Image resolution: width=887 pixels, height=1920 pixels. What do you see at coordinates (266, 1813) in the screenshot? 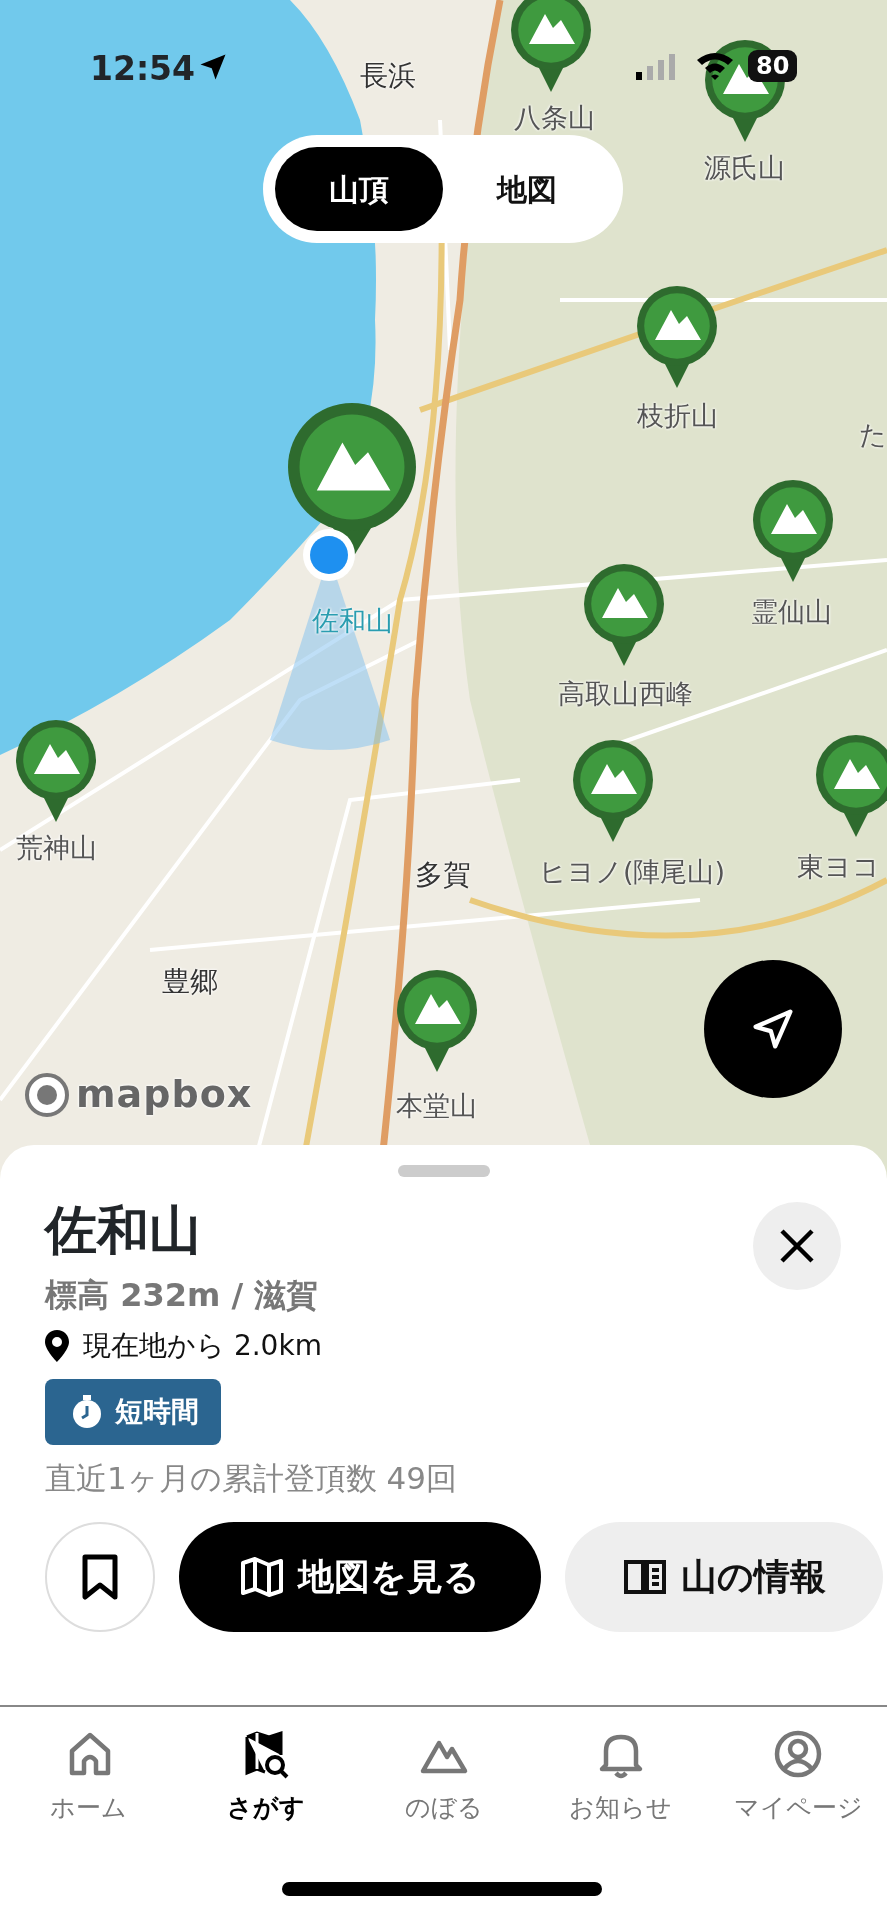
I see `tab-bar-item: さがす` at bounding box center [266, 1813].